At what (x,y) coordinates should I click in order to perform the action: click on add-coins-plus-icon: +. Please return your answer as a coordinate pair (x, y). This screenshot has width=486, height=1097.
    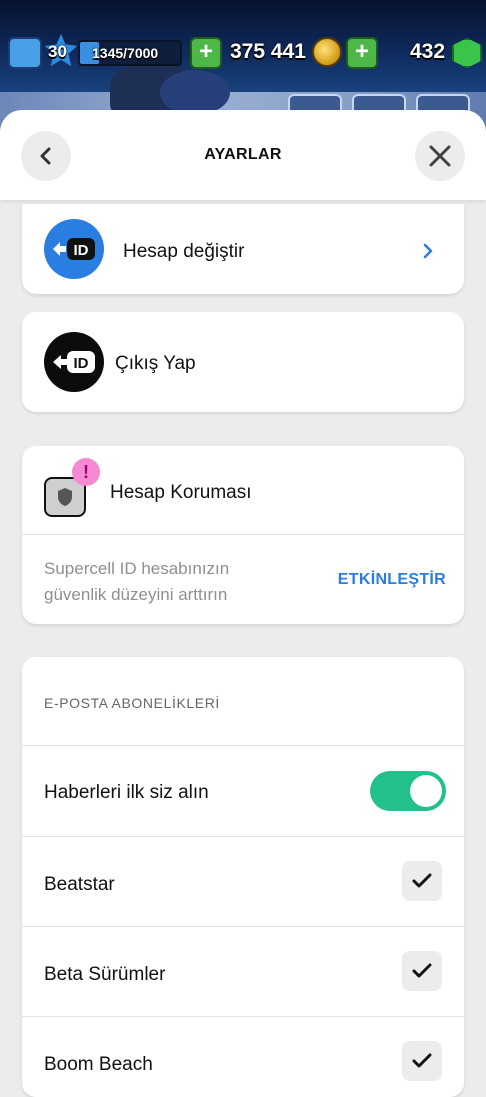
    Looking at the image, I should click on (206, 53).